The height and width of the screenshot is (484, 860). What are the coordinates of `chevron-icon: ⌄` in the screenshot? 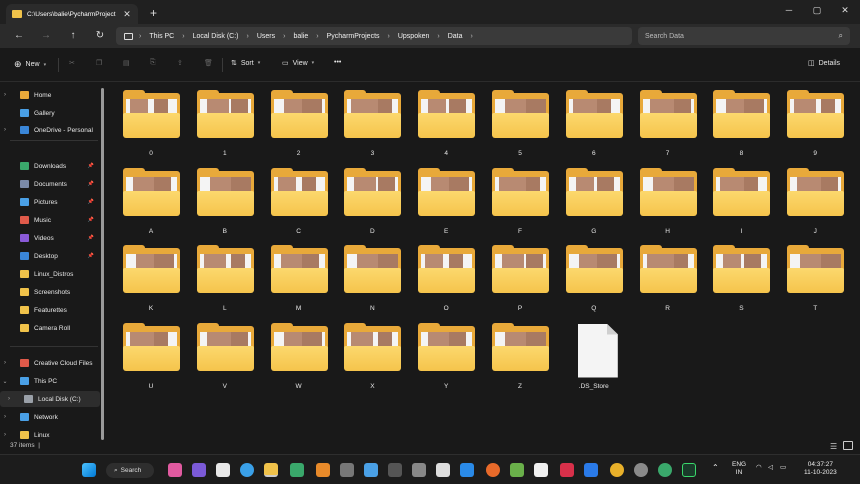 It's located at (5, 381).